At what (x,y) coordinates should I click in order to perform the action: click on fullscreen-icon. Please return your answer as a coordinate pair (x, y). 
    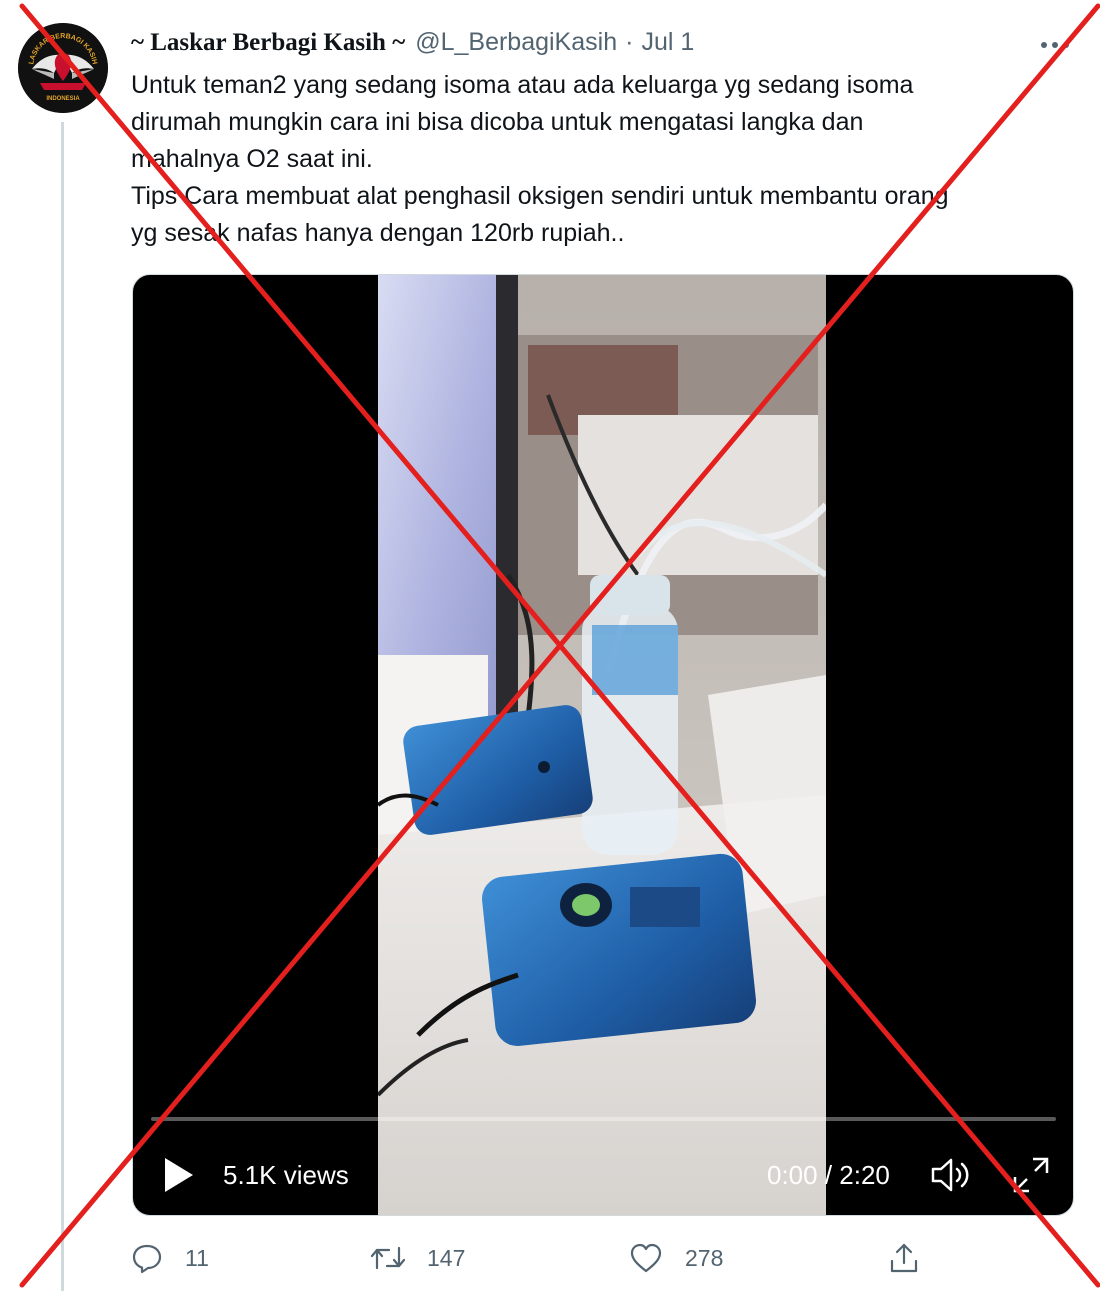
    Looking at the image, I should click on (1031, 1175).